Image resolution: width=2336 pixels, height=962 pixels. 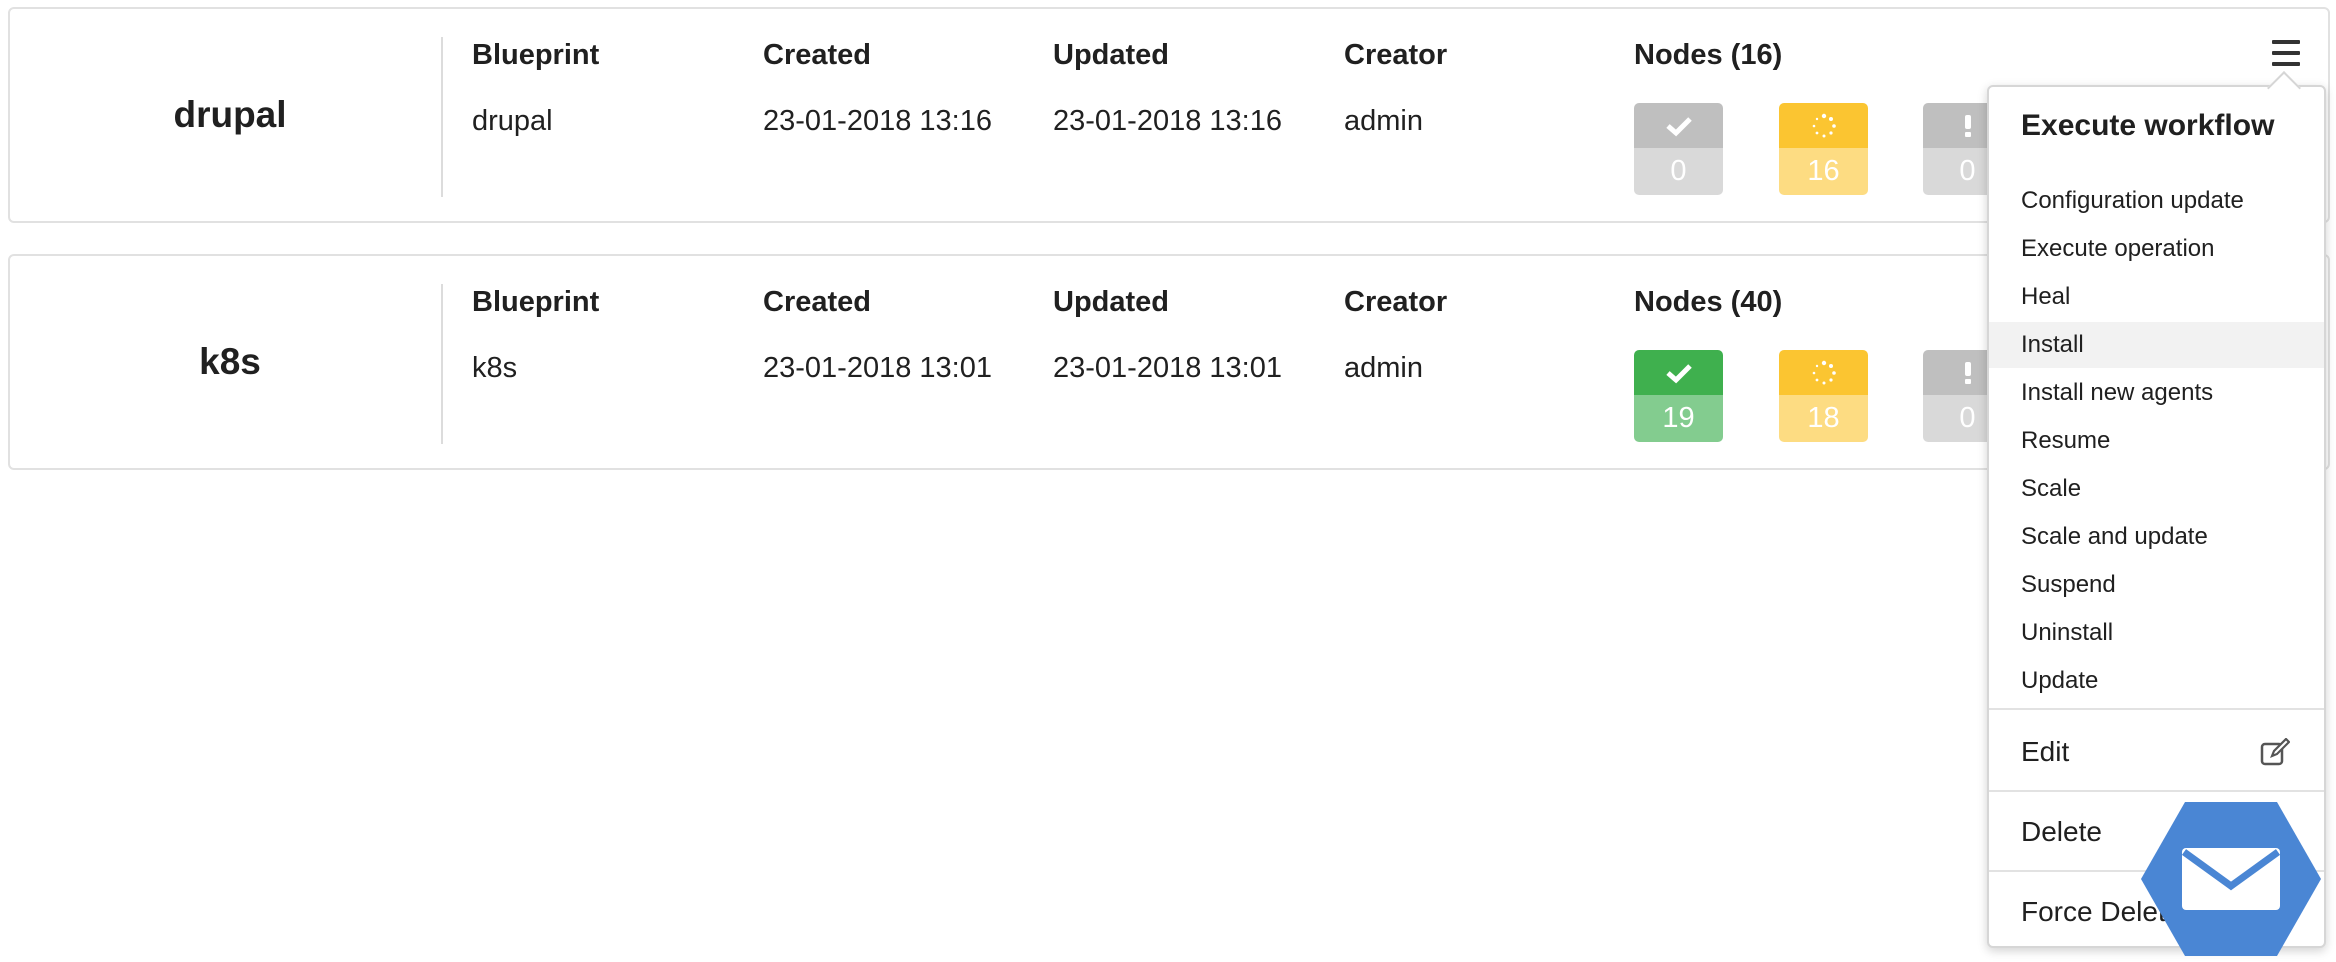 What do you see at coordinates (2156, 201) in the screenshot?
I see `workflow-item-configuration-update: Configuration update` at bounding box center [2156, 201].